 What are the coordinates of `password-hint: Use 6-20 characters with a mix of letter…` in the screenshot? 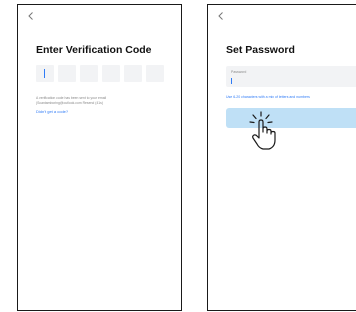 It's located at (268, 97).